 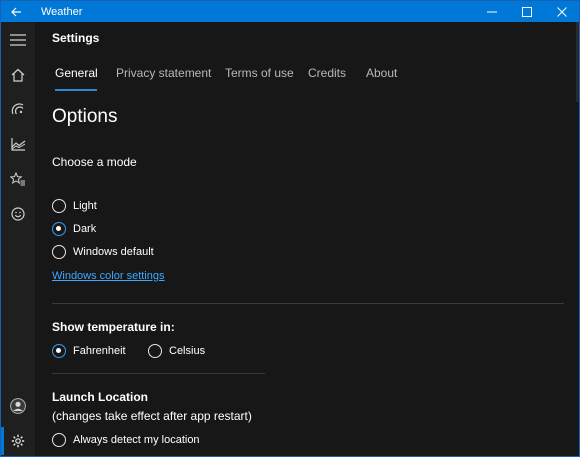 I want to click on mode-radio-light: Light, so click(x=74, y=206).